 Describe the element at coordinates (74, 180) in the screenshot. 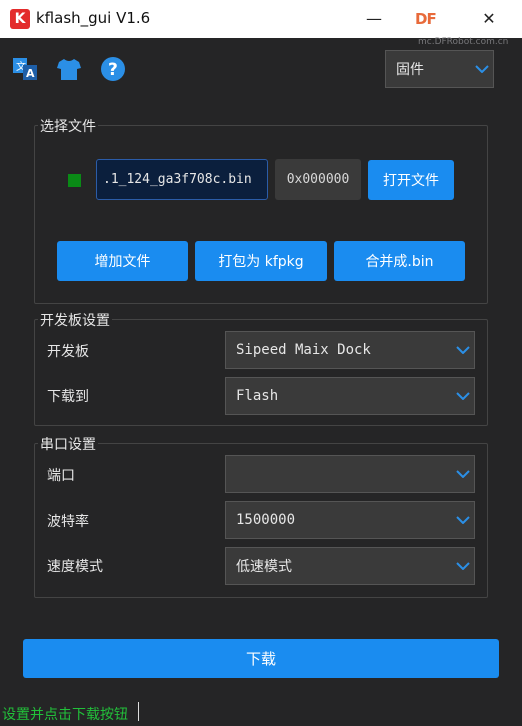

I see `file-status-indicator` at that location.